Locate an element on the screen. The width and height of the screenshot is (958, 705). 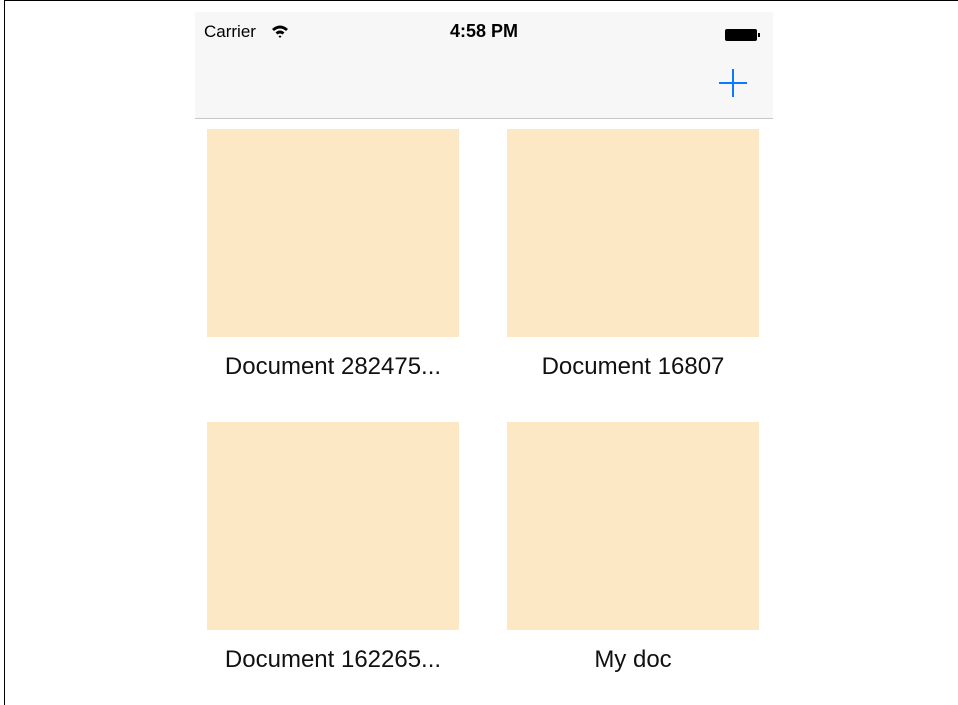
battery-icon is located at coordinates (742, 35).